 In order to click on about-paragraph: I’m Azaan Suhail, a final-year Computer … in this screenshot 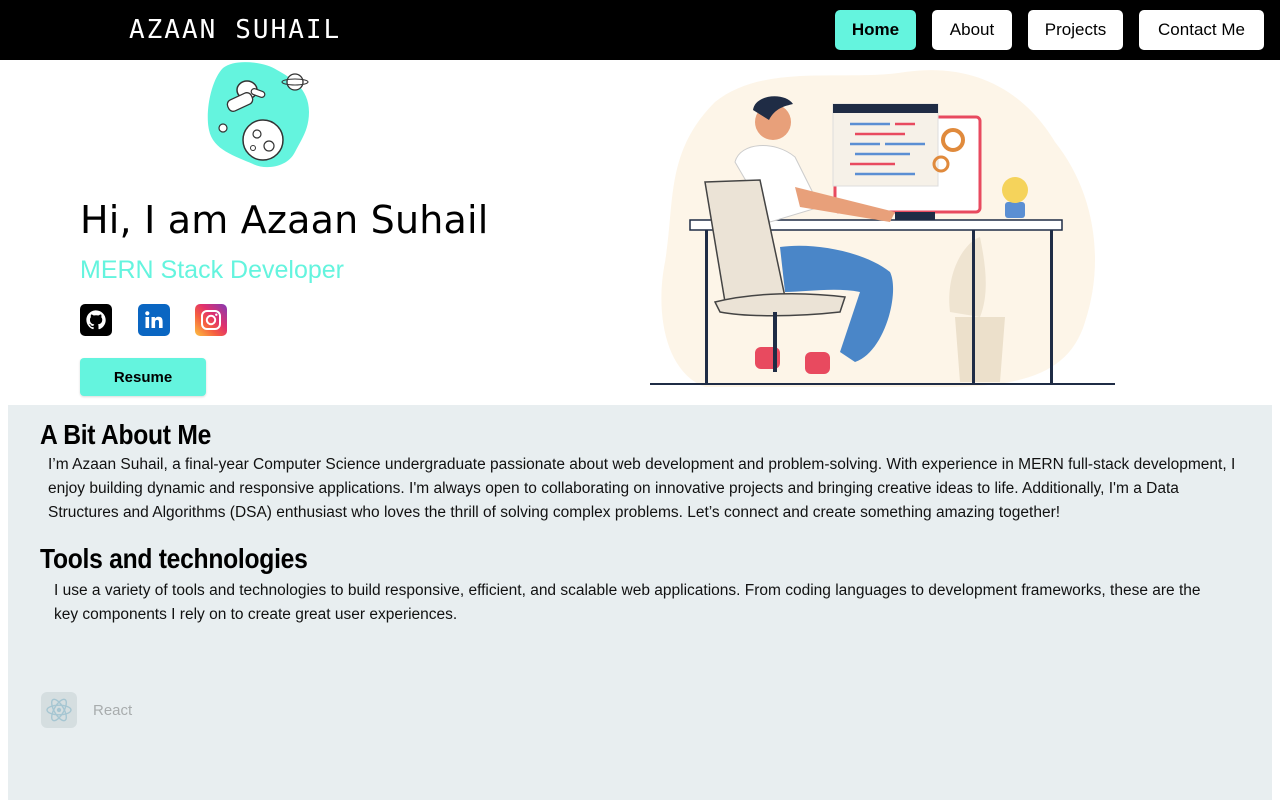, I will do `click(642, 488)`.